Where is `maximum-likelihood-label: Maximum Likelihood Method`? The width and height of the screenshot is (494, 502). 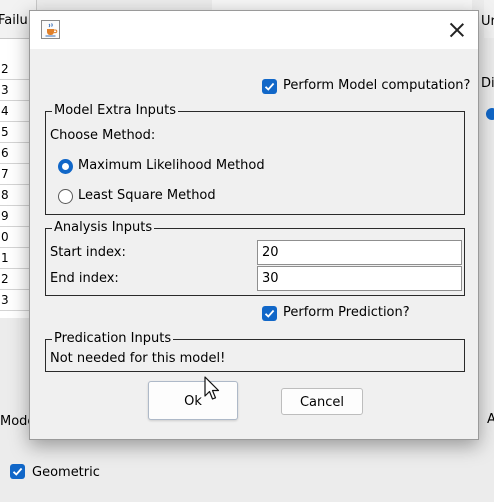 maximum-likelihood-label: Maximum Likelihood Method is located at coordinates (171, 165).